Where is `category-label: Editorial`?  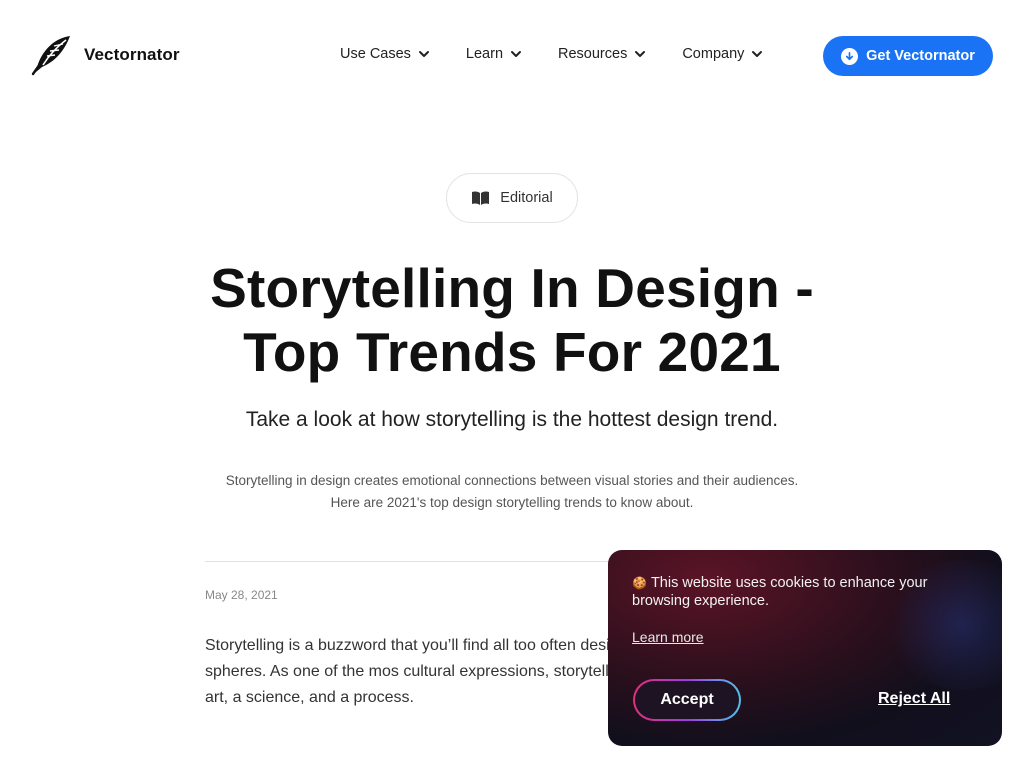 category-label: Editorial is located at coordinates (526, 198).